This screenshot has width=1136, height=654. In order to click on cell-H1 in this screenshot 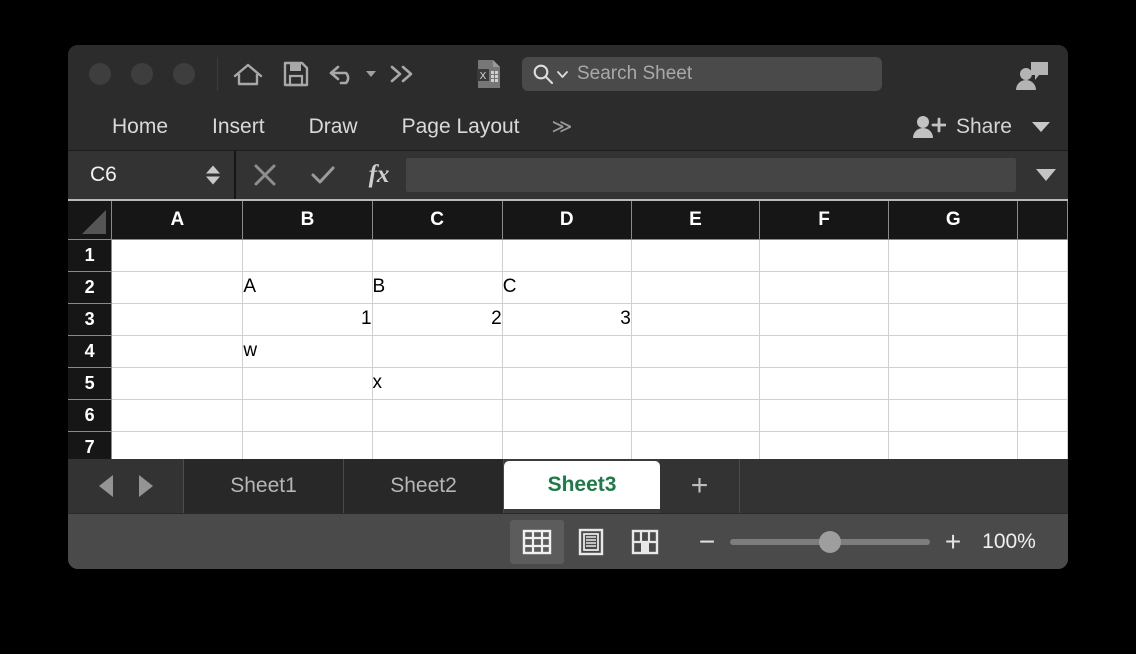, I will do `click(1042, 255)`.